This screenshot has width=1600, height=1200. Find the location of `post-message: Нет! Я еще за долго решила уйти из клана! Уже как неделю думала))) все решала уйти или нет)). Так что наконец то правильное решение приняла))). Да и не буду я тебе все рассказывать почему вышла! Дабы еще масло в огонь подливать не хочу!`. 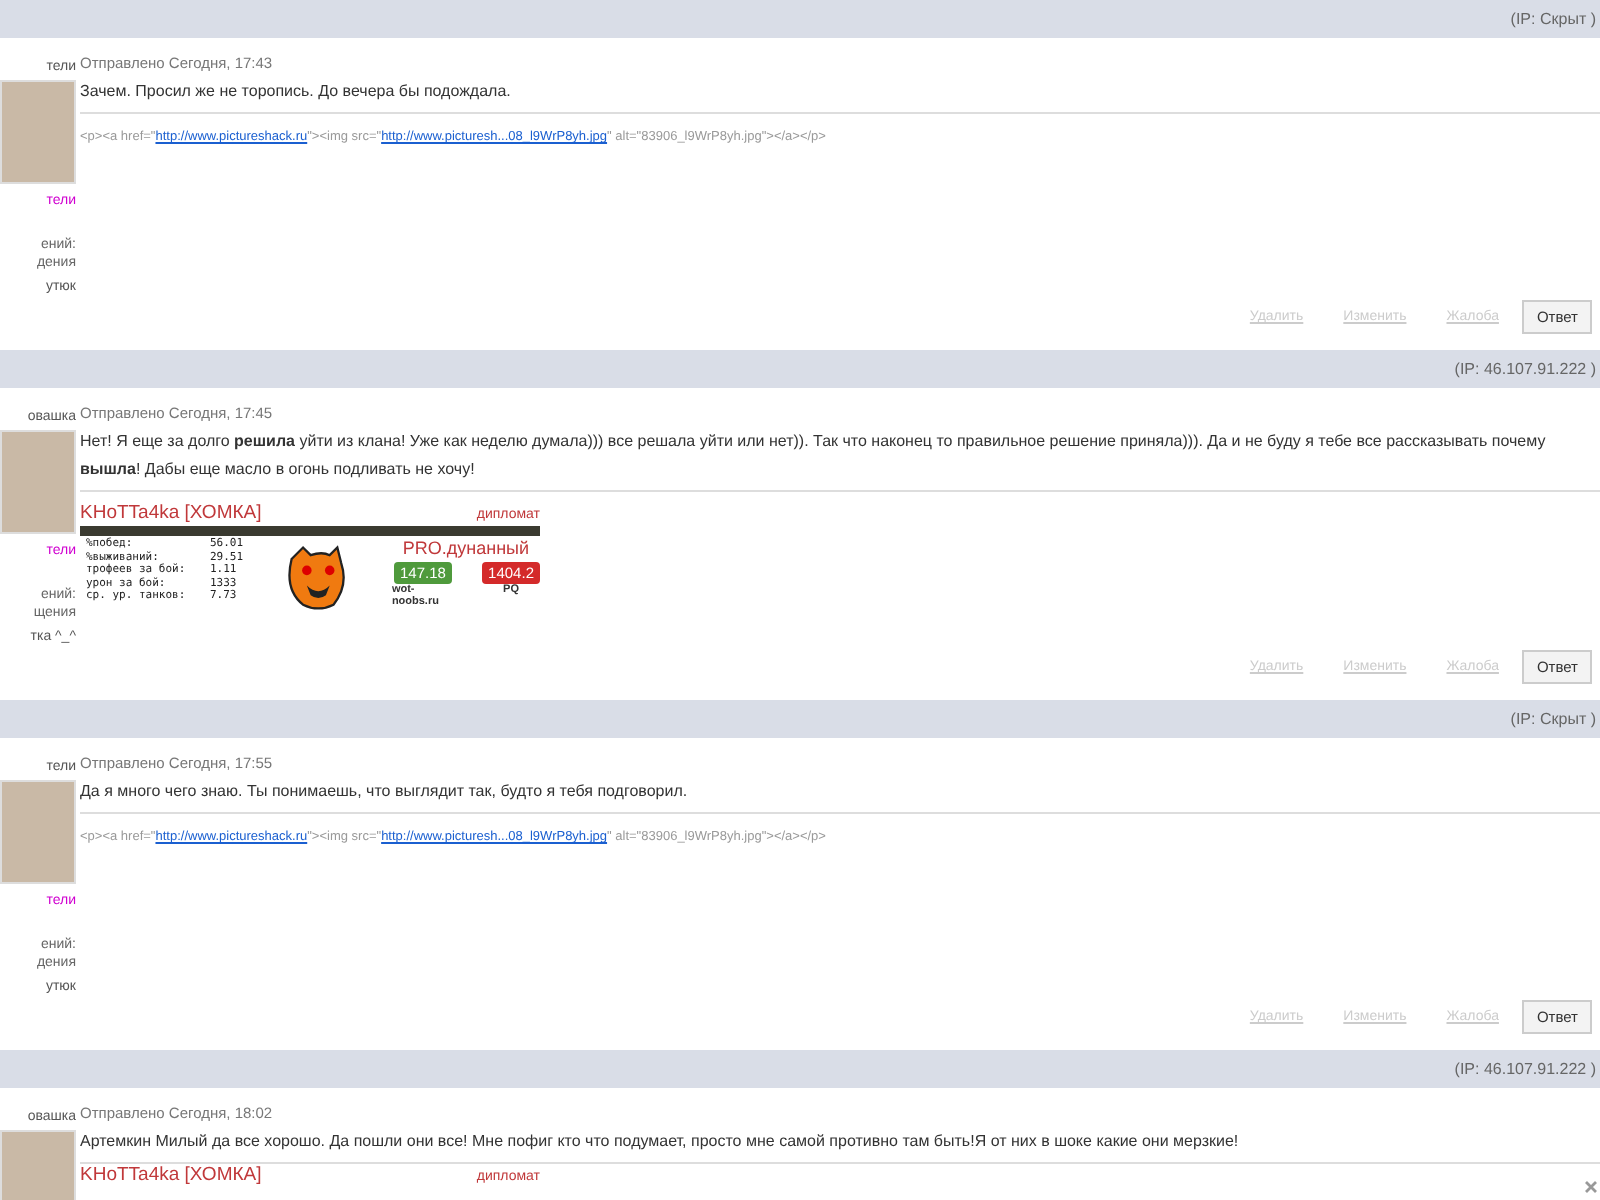

post-message: Нет! Я еще за долго решила уйти из клана! Уже как неделю думала))) все решала уйти или нет)). Так что наконец то правильное решение приняла))). Да и не буду я тебе все рассказывать почему вышла! Дабы еще масло в огонь подливать не хочу! is located at coordinates (840, 460).